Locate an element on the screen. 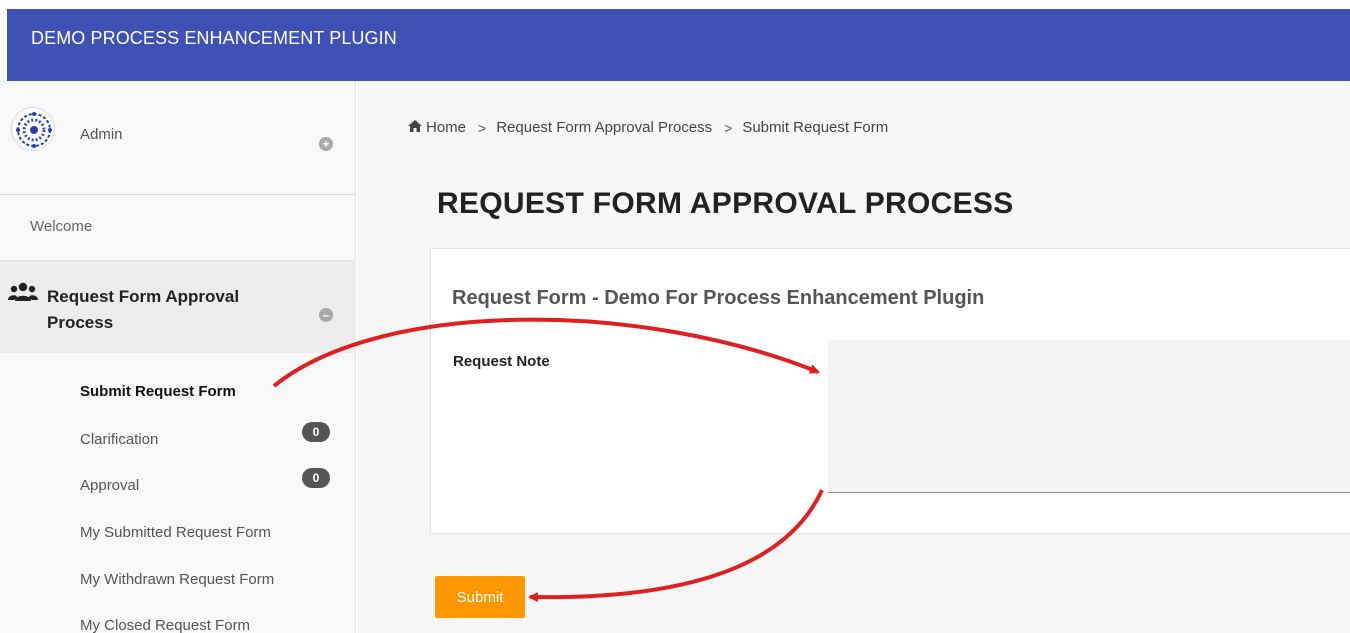 The image size is (1350, 633). sidebar-section-title: Request Form Approval Process is located at coordinates (143, 309).